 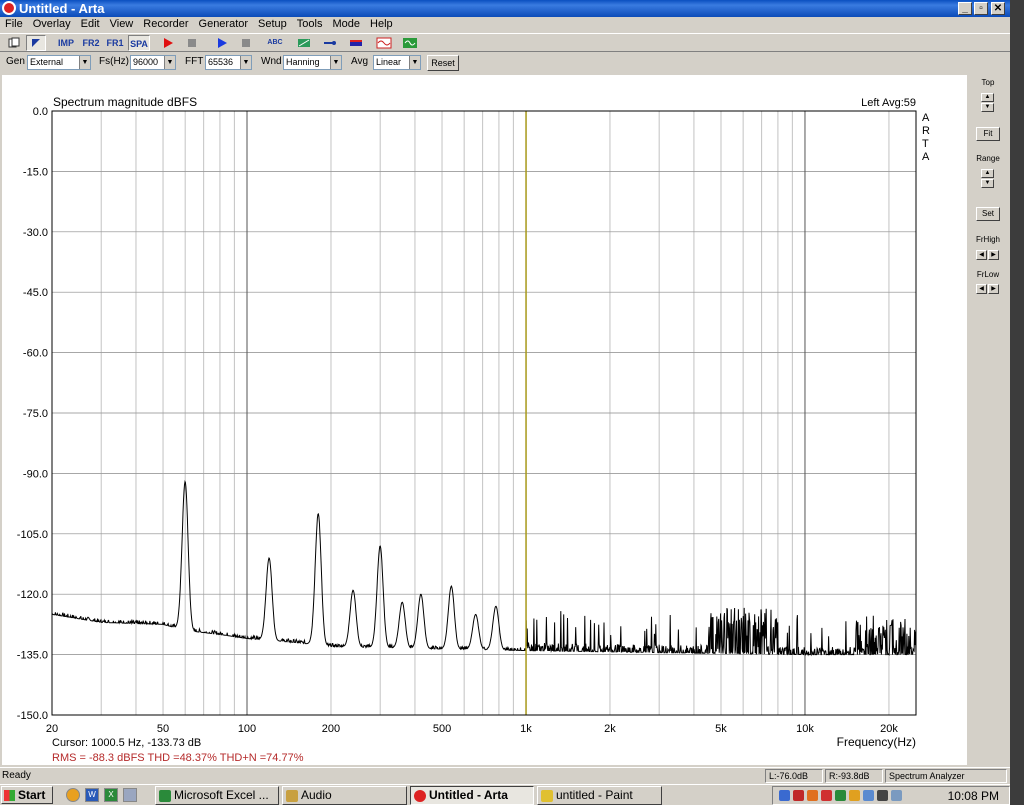 What do you see at coordinates (292, 796) in the screenshot?
I see `folder-icon` at bounding box center [292, 796].